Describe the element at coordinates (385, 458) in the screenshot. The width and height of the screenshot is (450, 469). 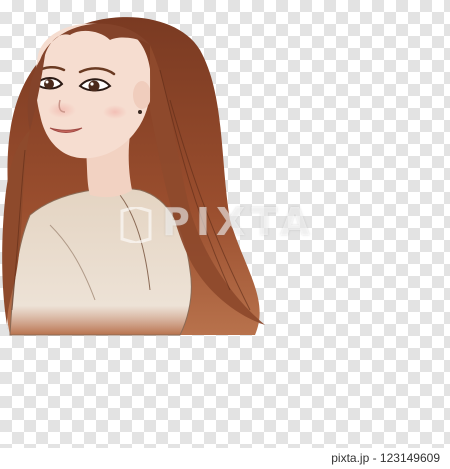
I see `image-id-caption: pixta.jp - 123149609` at that location.